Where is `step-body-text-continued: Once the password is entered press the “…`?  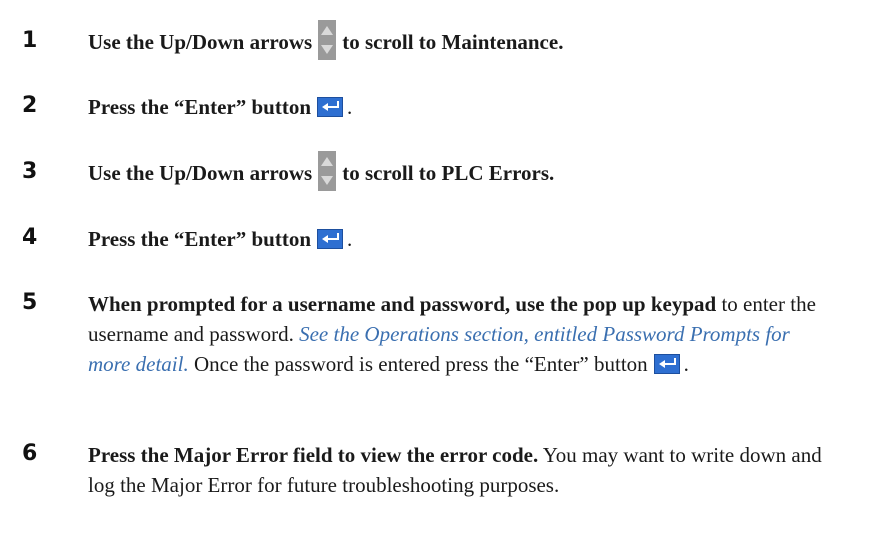
step-body-text-continued: Once the password is entered press the “… is located at coordinates (420, 364).